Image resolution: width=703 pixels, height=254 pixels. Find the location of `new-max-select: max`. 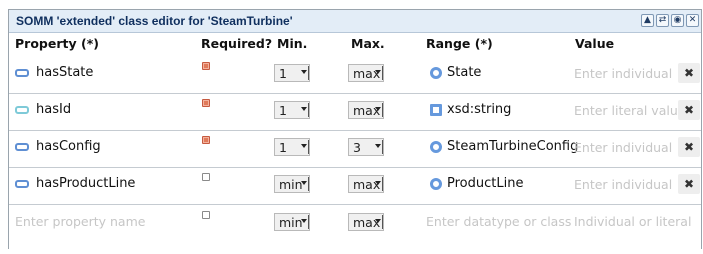

new-max-select: max is located at coordinates (366, 222).